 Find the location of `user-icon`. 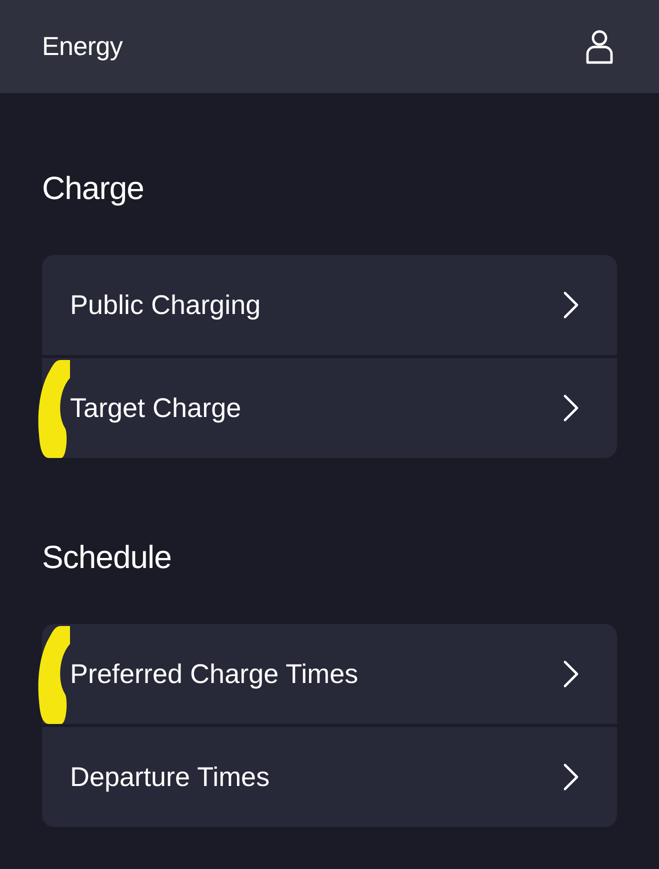

user-icon is located at coordinates (599, 47).